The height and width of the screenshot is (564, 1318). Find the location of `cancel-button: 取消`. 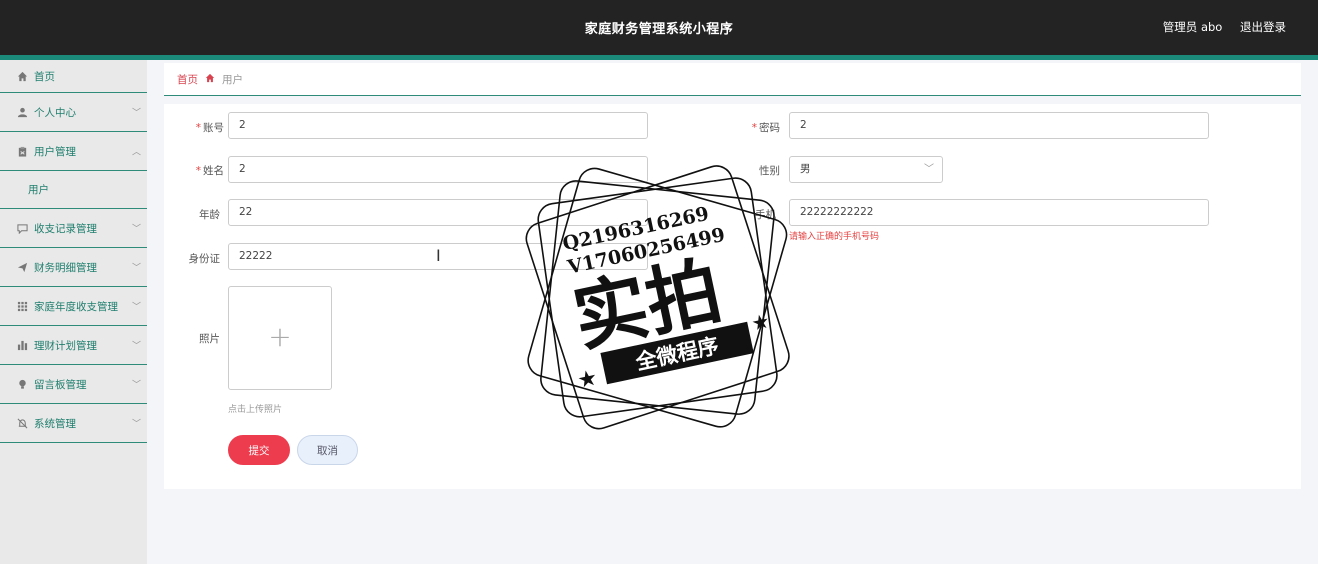

cancel-button: 取消 is located at coordinates (327, 450).